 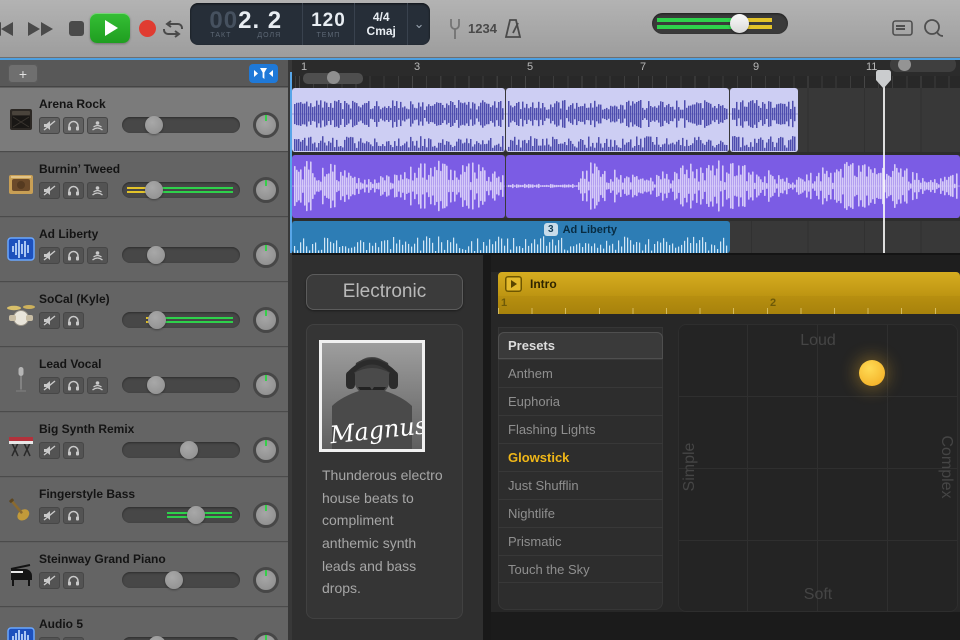 What do you see at coordinates (373, 396) in the screenshot?
I see `drummer-avatar: Magnus` at bounding box center [373, 396].